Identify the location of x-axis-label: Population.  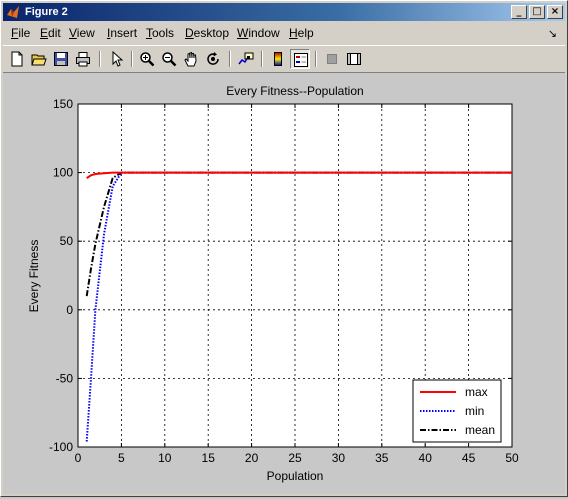
(295, 476).